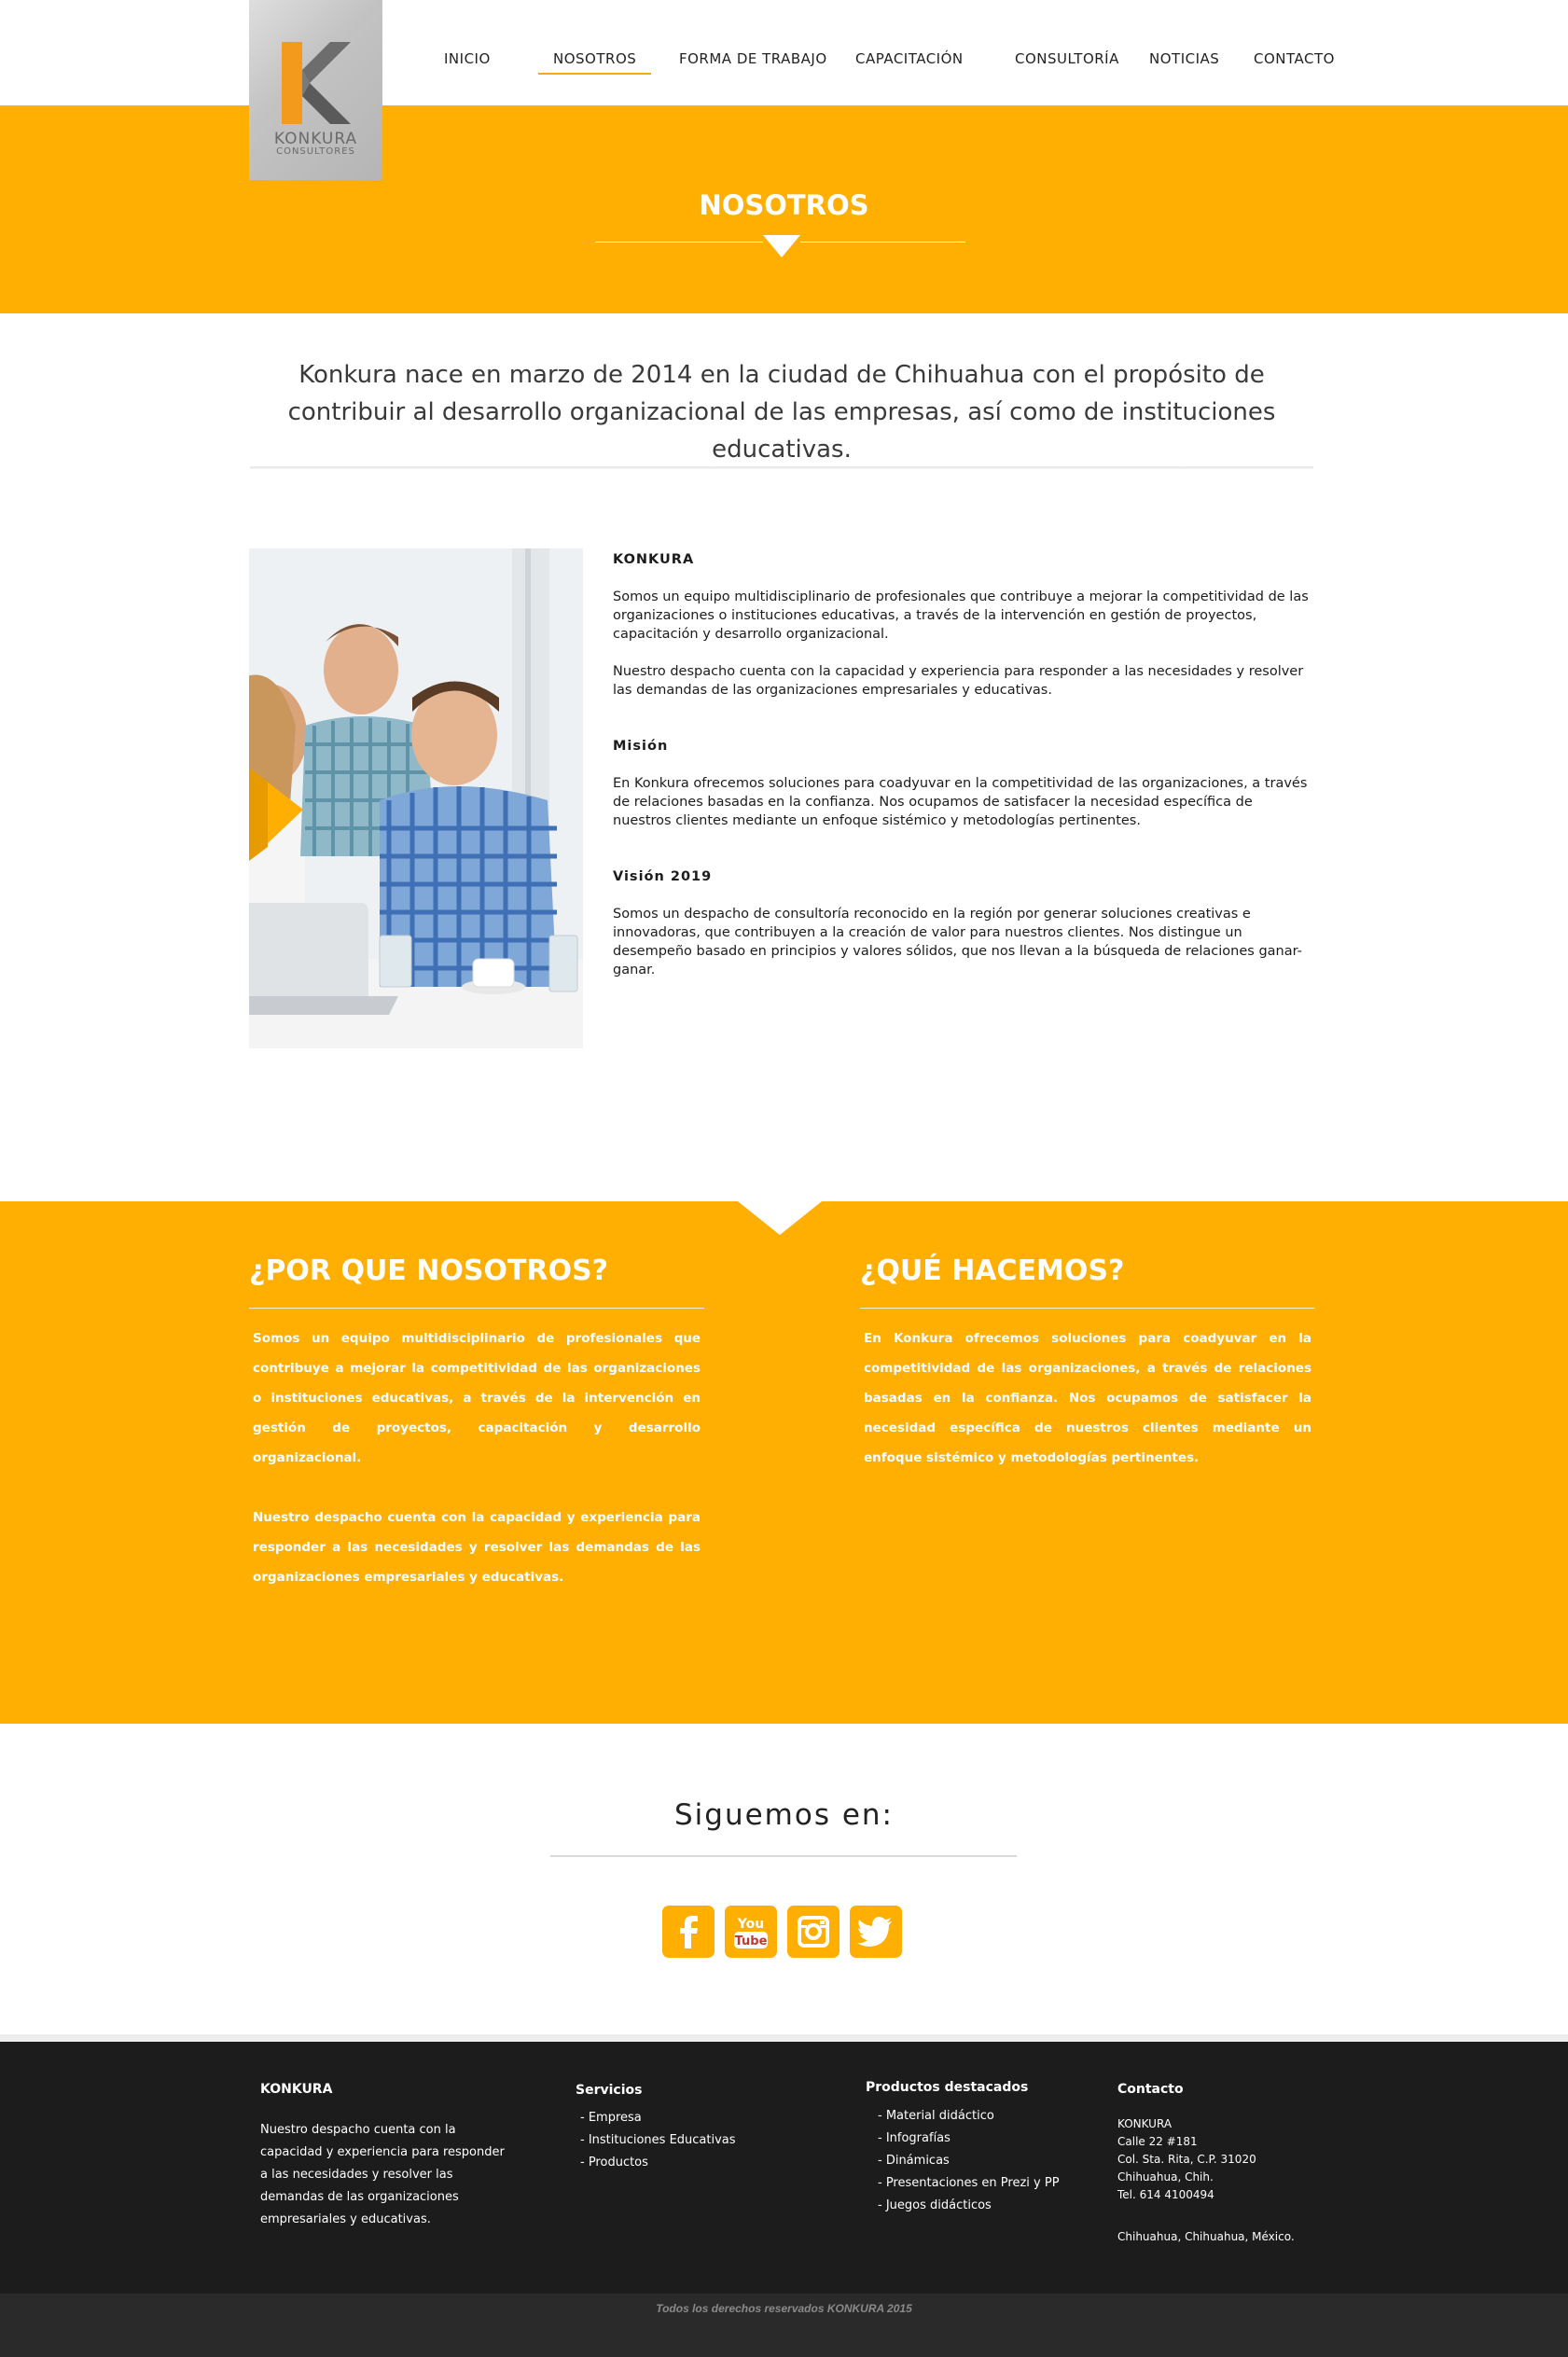 The width and height of the screenshot is (1568, 2357). What do you see at coordinates (784, 2038) in the screenshot?
I see `footer-top-strip` at bounding box center [784, 2038].